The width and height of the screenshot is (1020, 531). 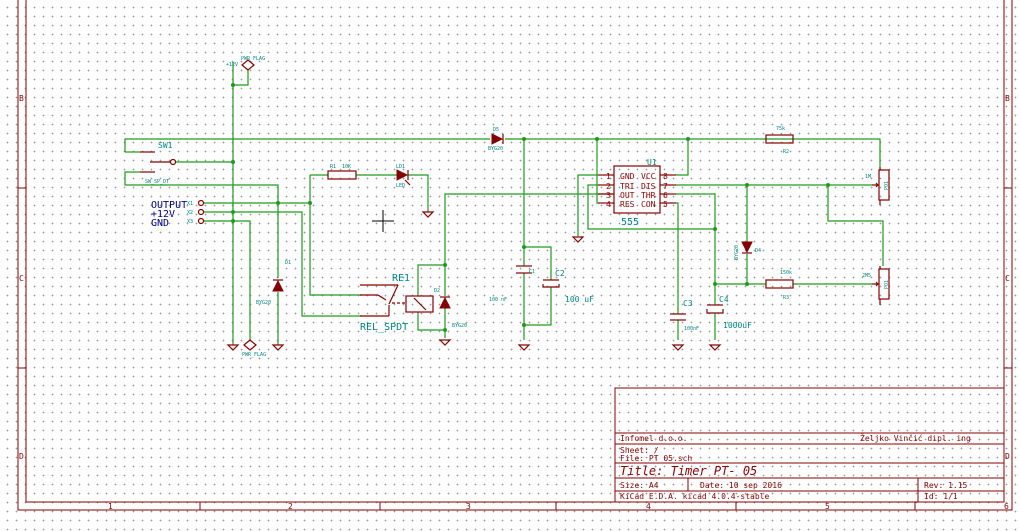 I want to click on svg-text: 1, so click(x=608, y=176).